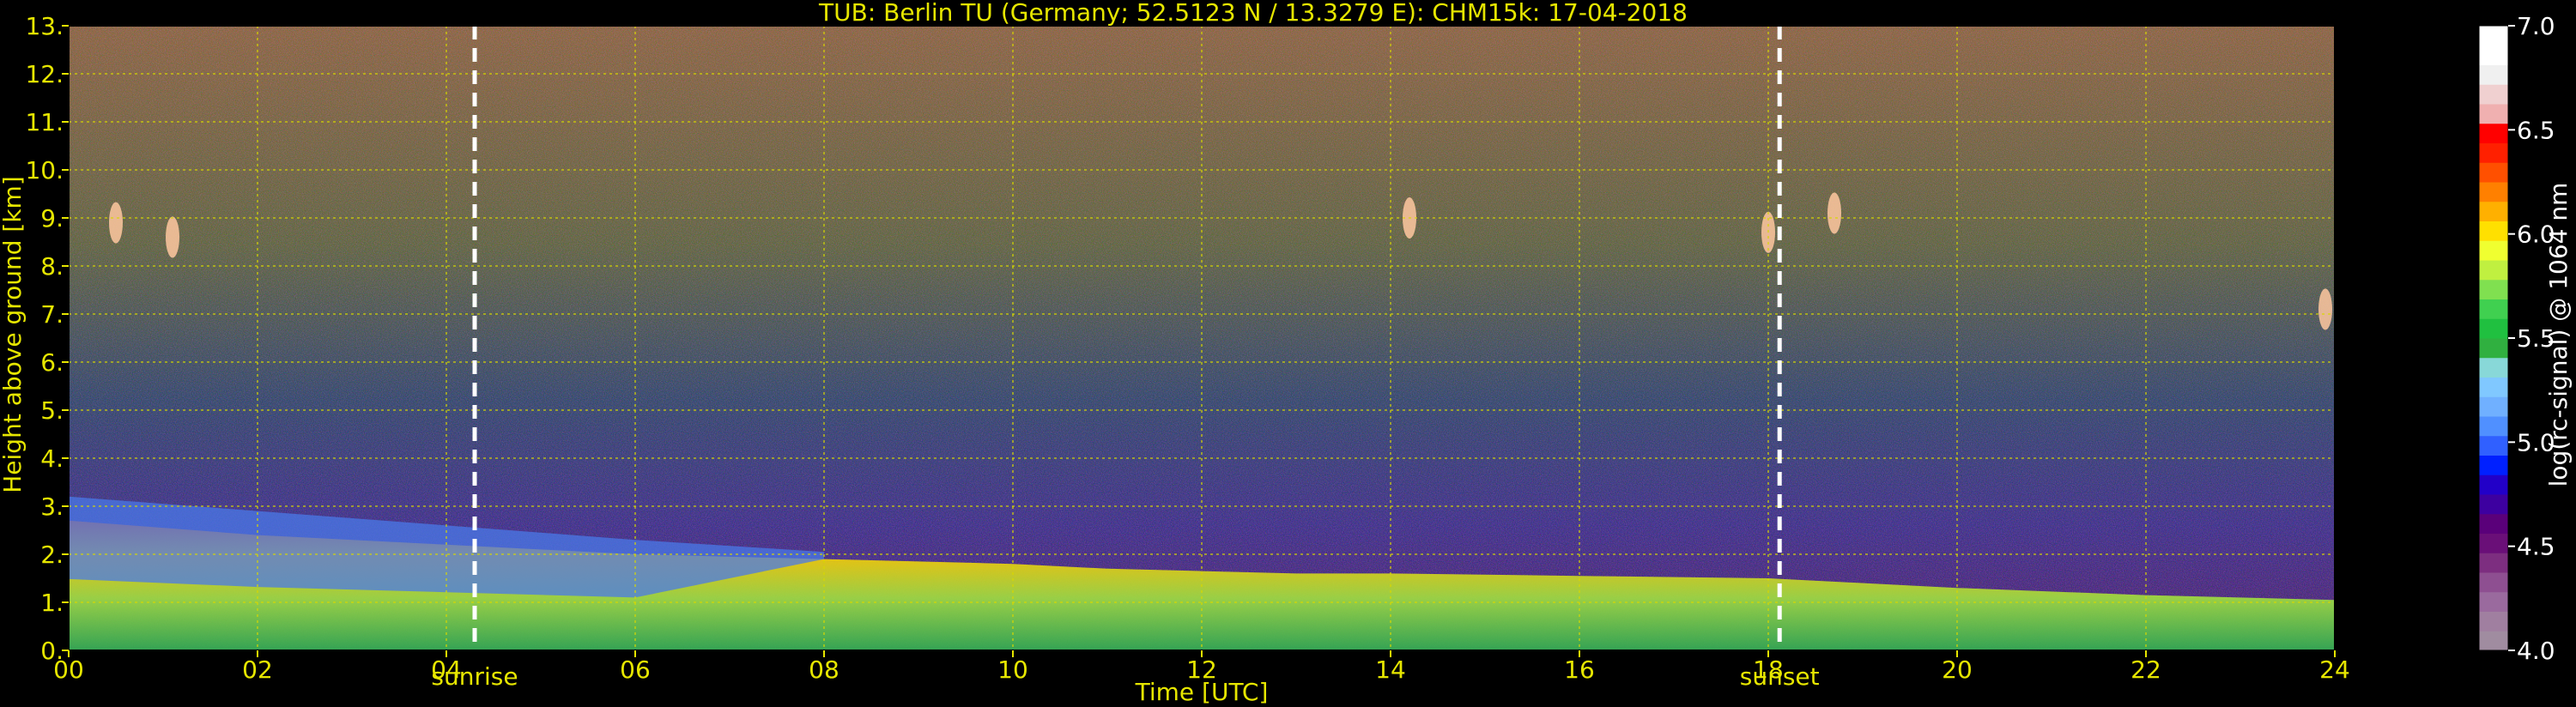  I want to click on x-tick-label: 14, so click(1390, 670).